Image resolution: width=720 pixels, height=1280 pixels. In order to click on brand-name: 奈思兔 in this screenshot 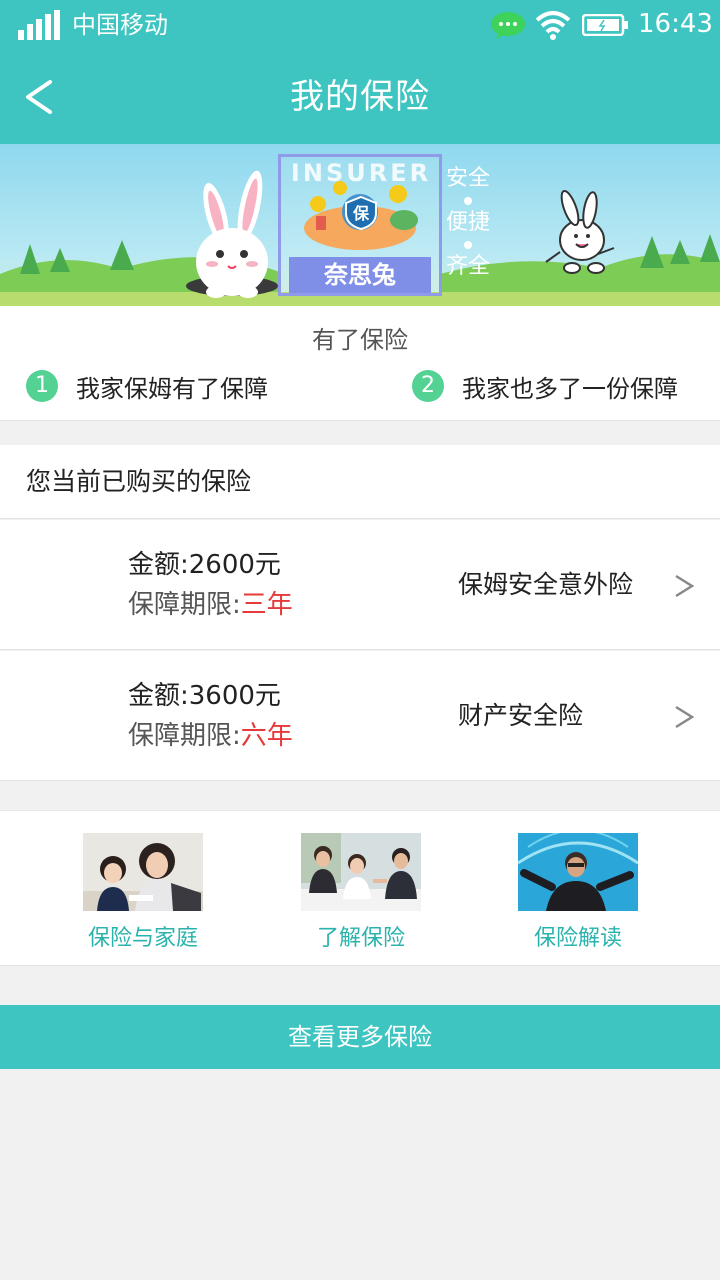, I will do `click(360, 275)`.